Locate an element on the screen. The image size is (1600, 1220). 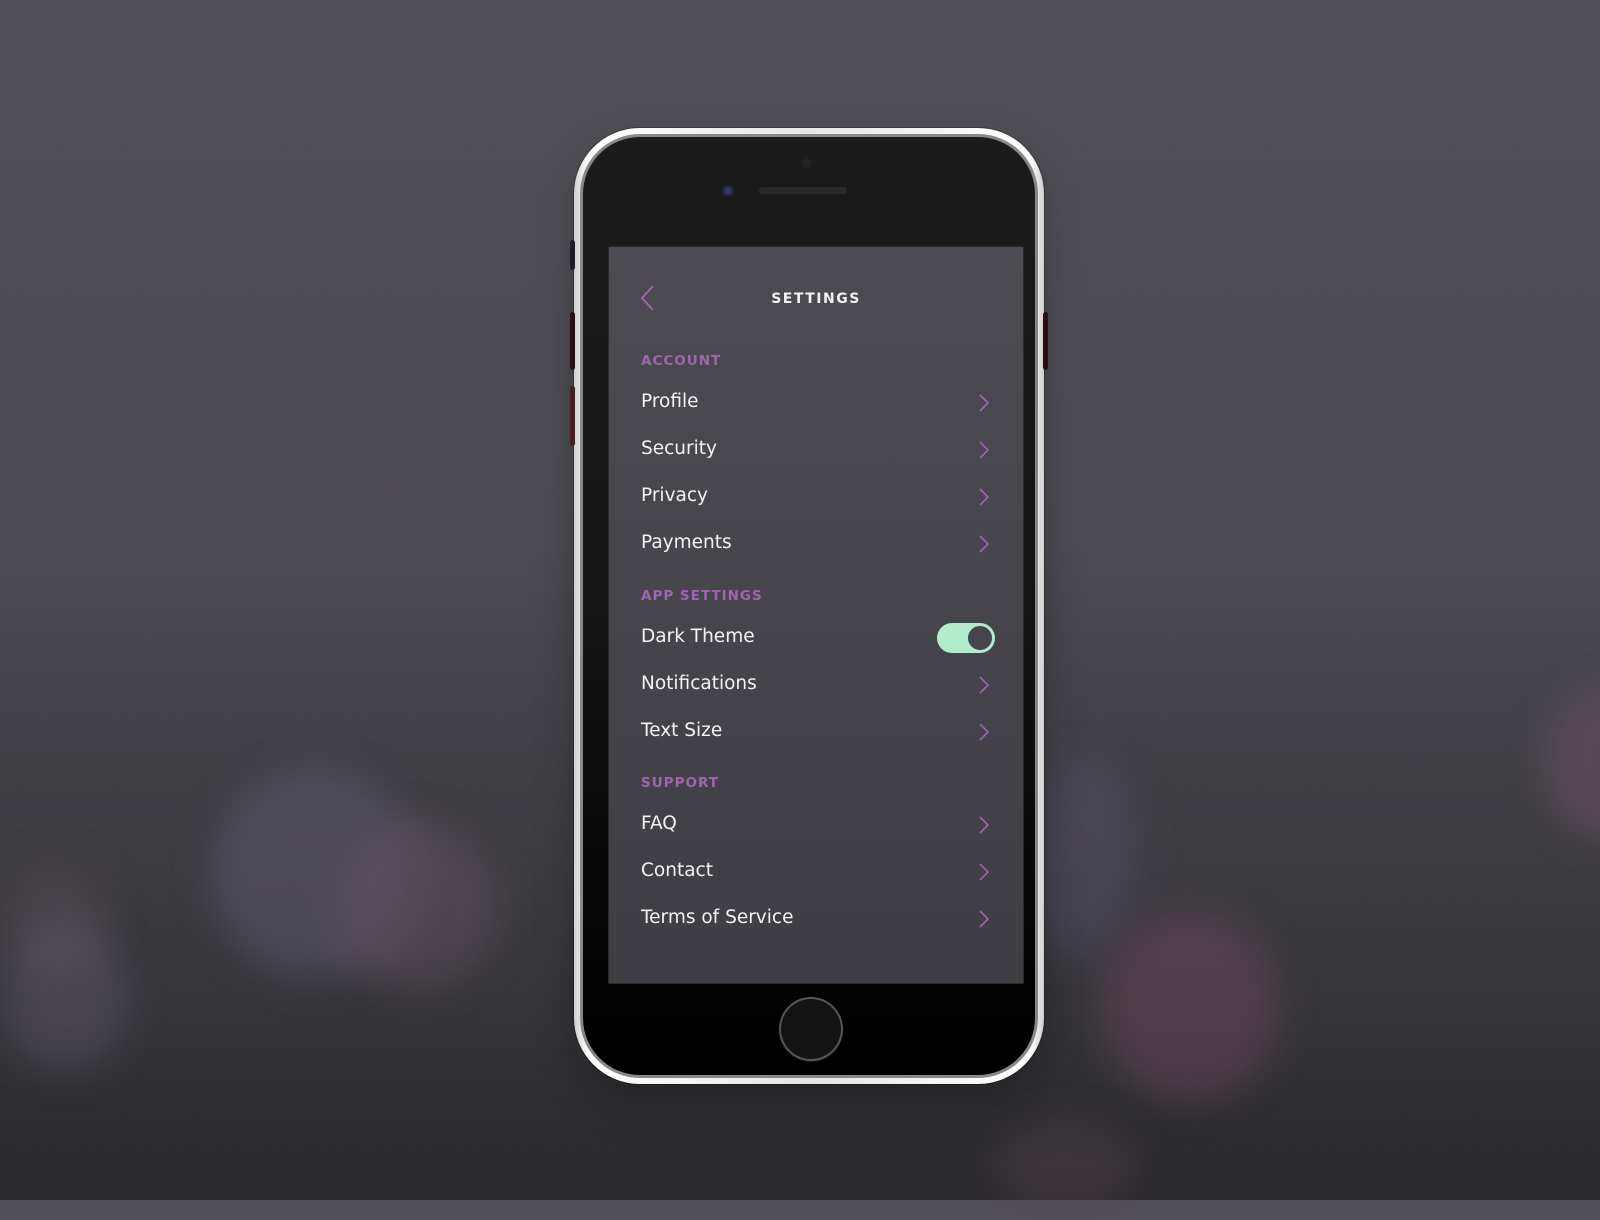
settings-item-contact: Contact is located at coordinates (816, 872).